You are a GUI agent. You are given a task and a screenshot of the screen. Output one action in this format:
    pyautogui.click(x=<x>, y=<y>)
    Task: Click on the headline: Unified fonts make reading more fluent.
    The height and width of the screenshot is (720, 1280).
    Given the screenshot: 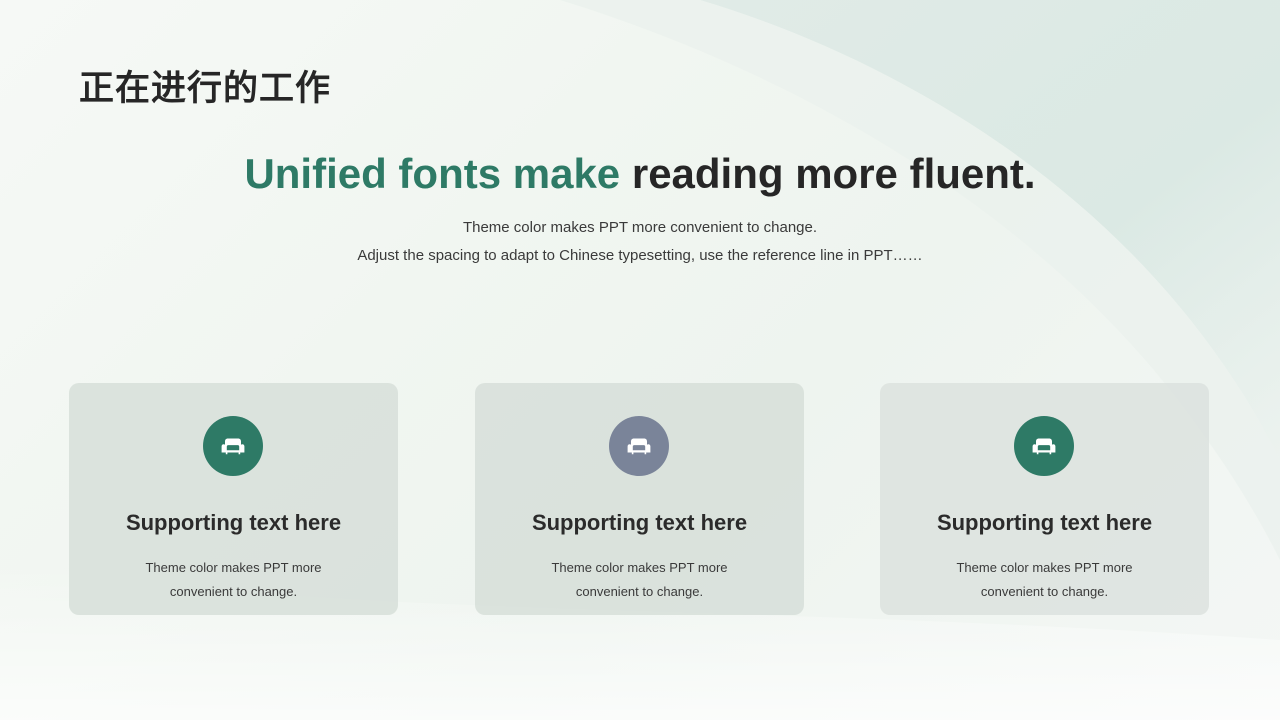 What is the action you would take?
    pyautogui.click(x=640, y=174)
    